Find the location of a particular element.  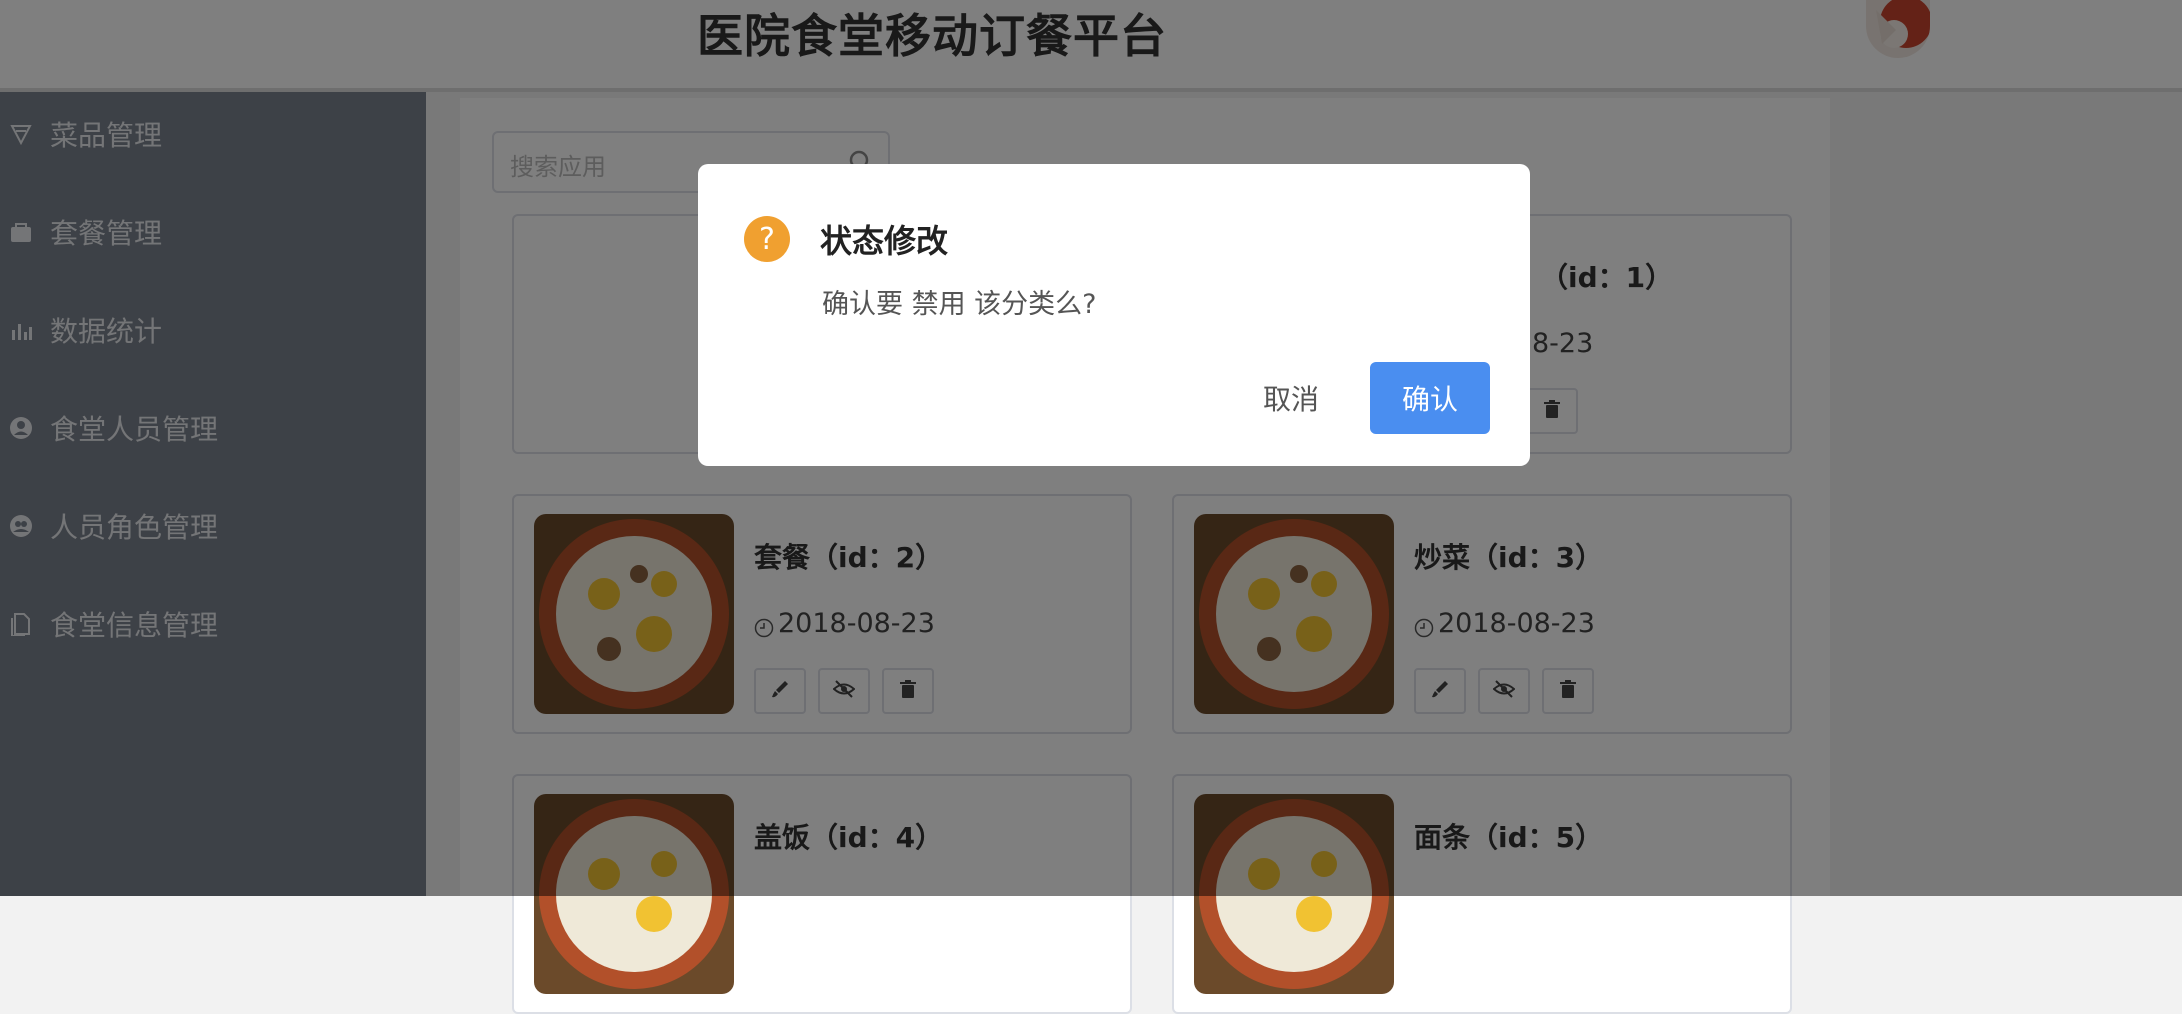

confirm-dialog: ? 状态修改 确认要 禁用 该分类么? 取消 确认 is located at coordinates (1114, 315).